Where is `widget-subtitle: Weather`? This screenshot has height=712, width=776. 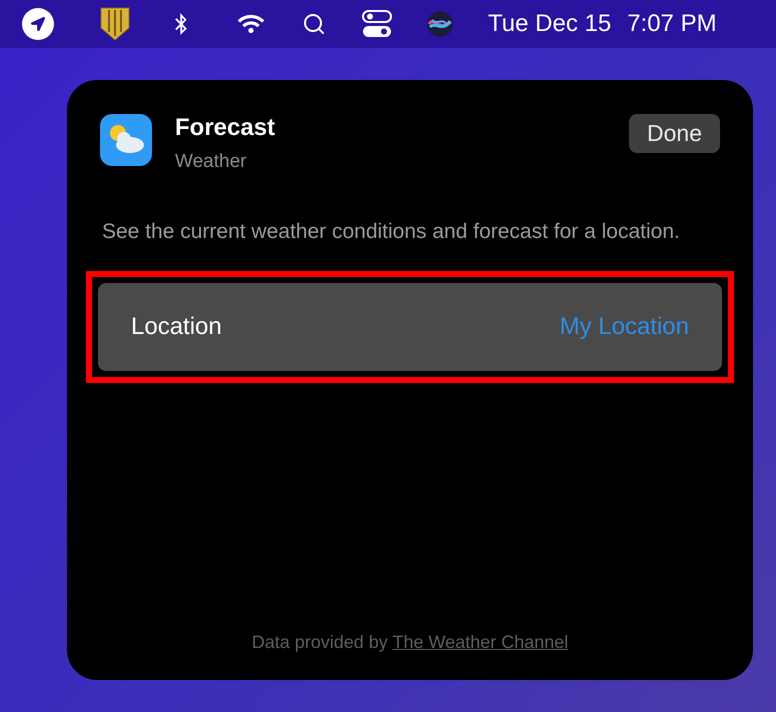 widget-subtitle: Weather is located at coordinates (211, 162).